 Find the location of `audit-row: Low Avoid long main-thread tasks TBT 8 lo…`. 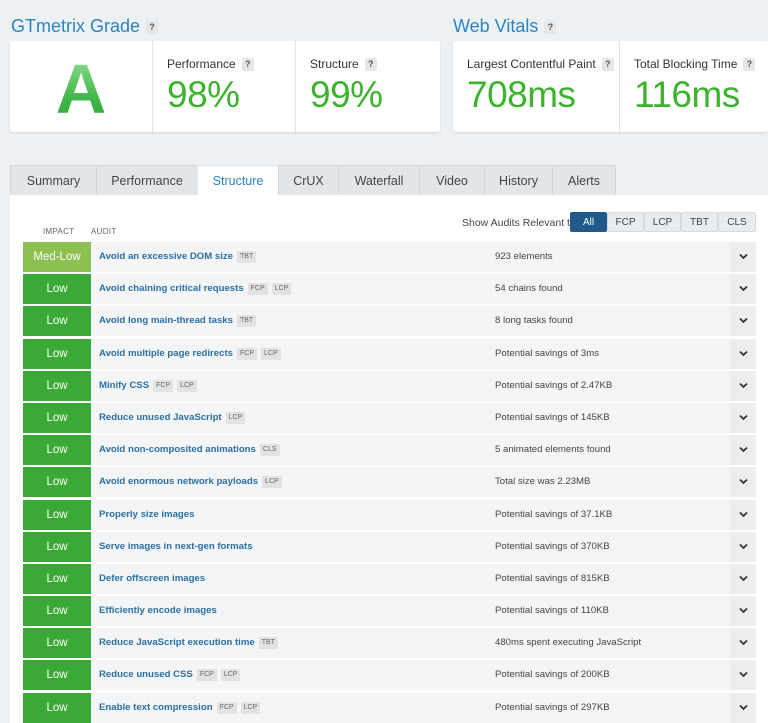

audit-row: Low Avoid long main-thread tasks TBT 8 lo… is located at coordinates (389, 321).